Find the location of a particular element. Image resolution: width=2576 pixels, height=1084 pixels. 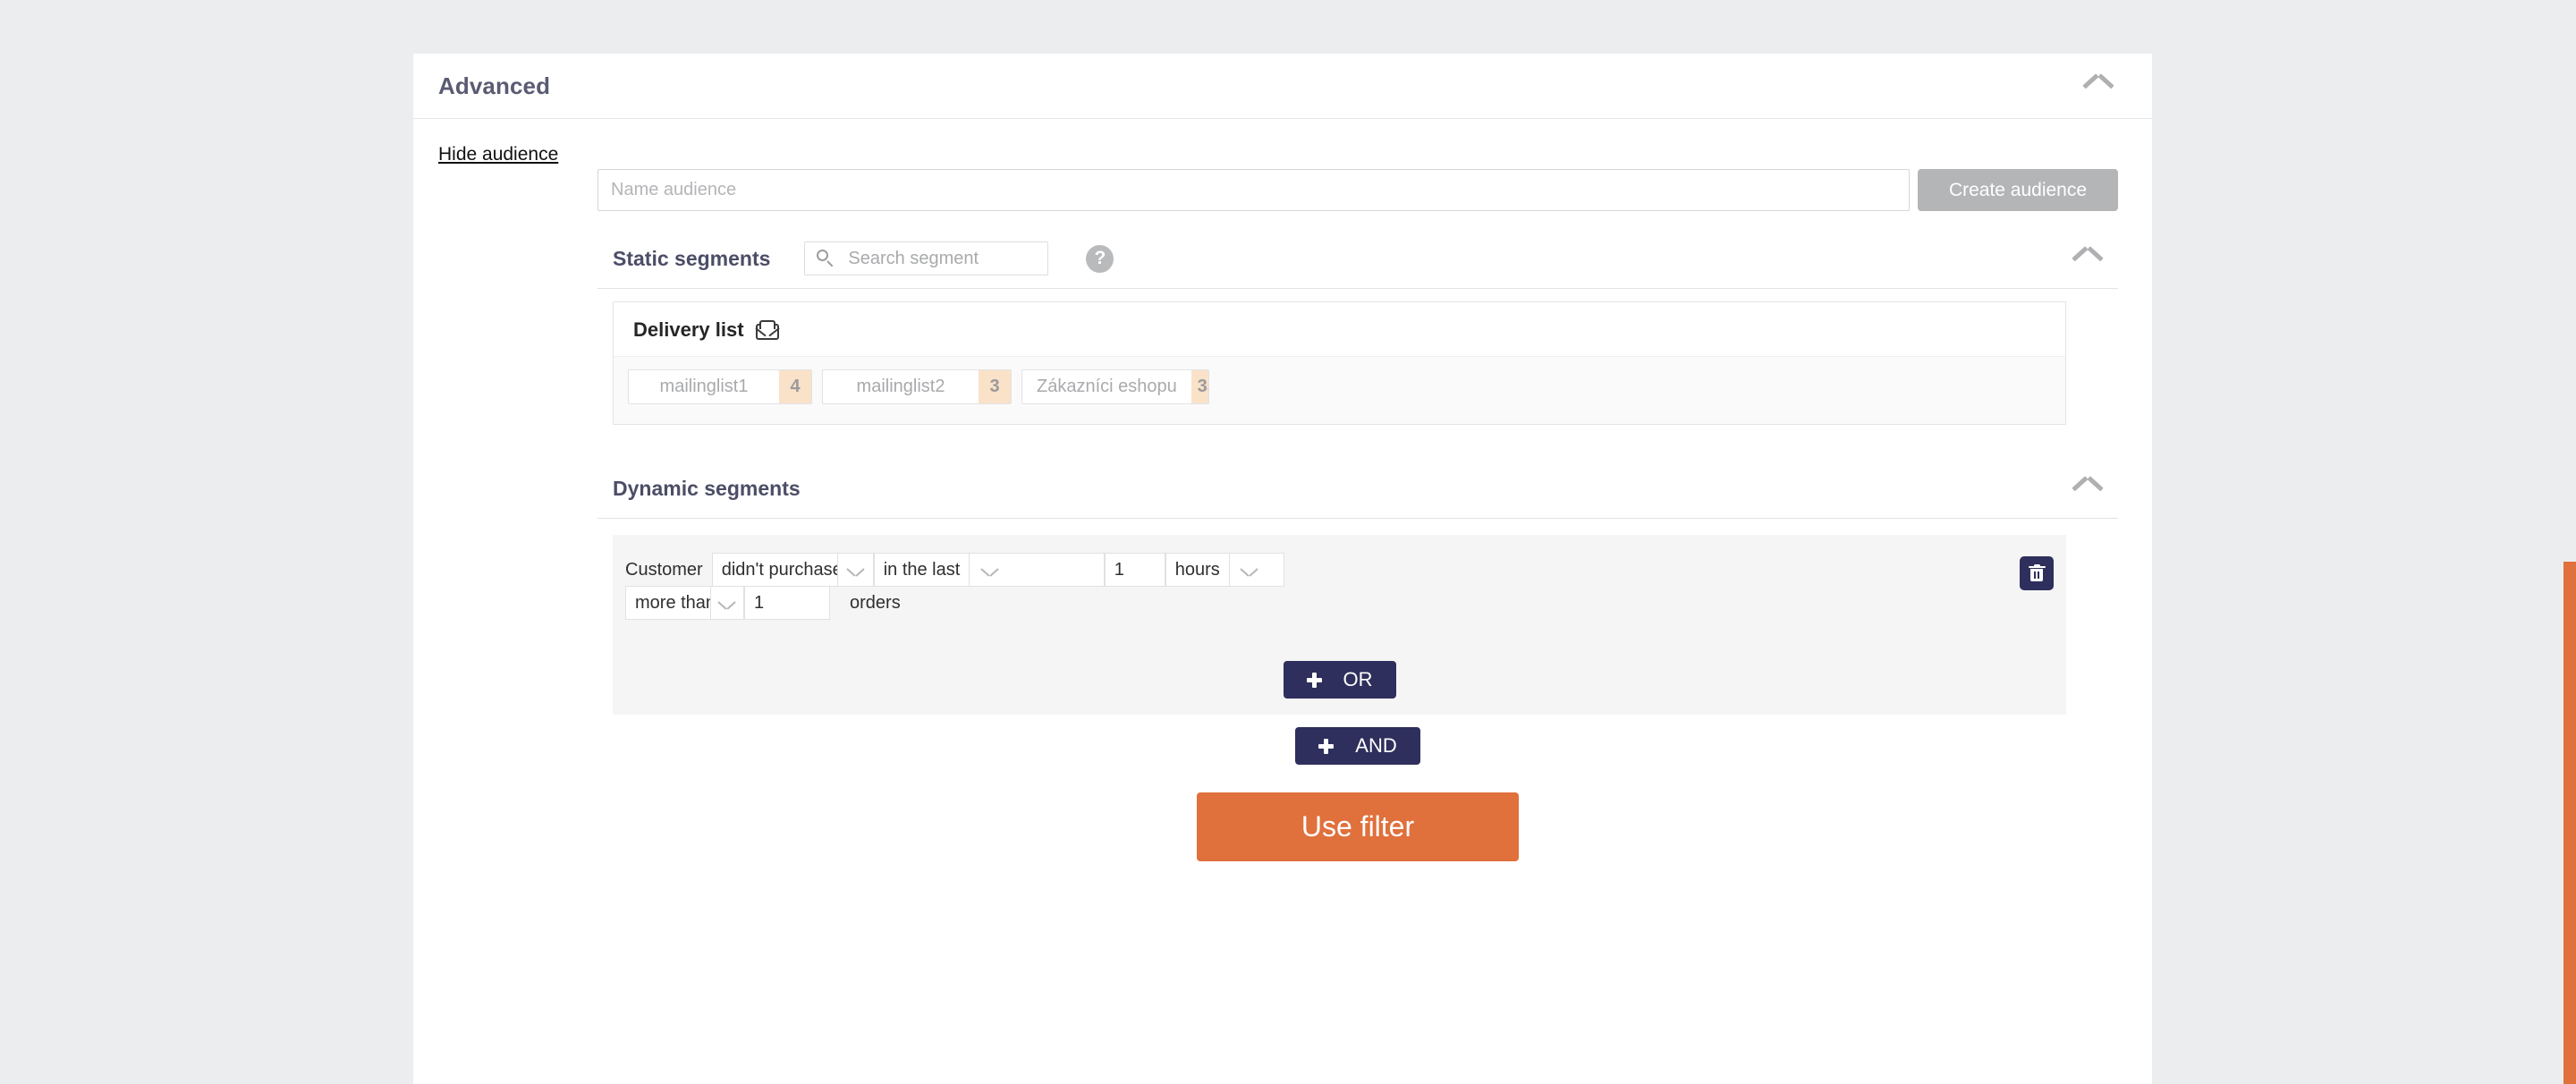

segment-chip-label: mailinglist1 is located at coordinates (704, 386).